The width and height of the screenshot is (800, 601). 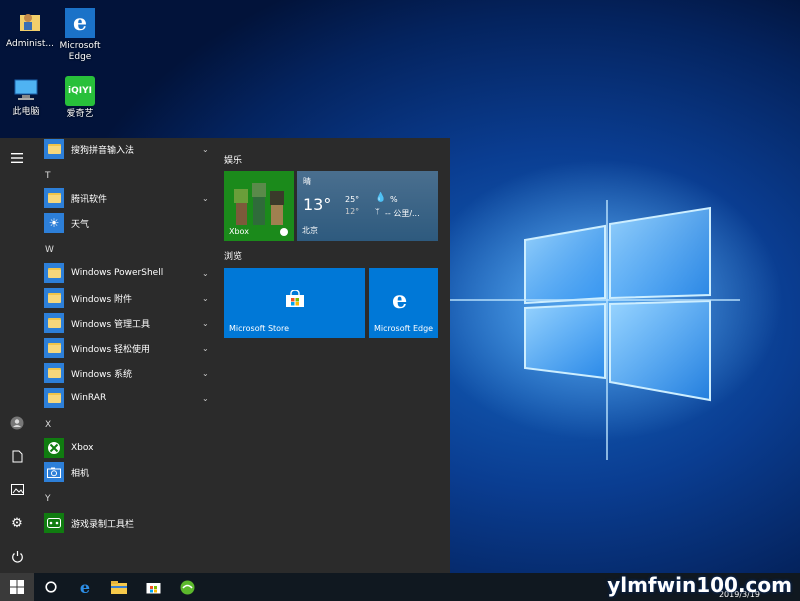 I want to click on tile-group-title-entertainment: 娱乐, so click(x=233, y=159).